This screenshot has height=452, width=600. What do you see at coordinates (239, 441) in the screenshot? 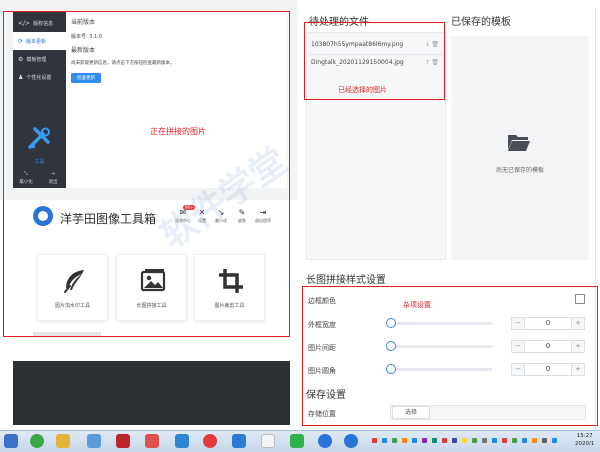
I see `vs-icon` at bounding box center [239, 441].